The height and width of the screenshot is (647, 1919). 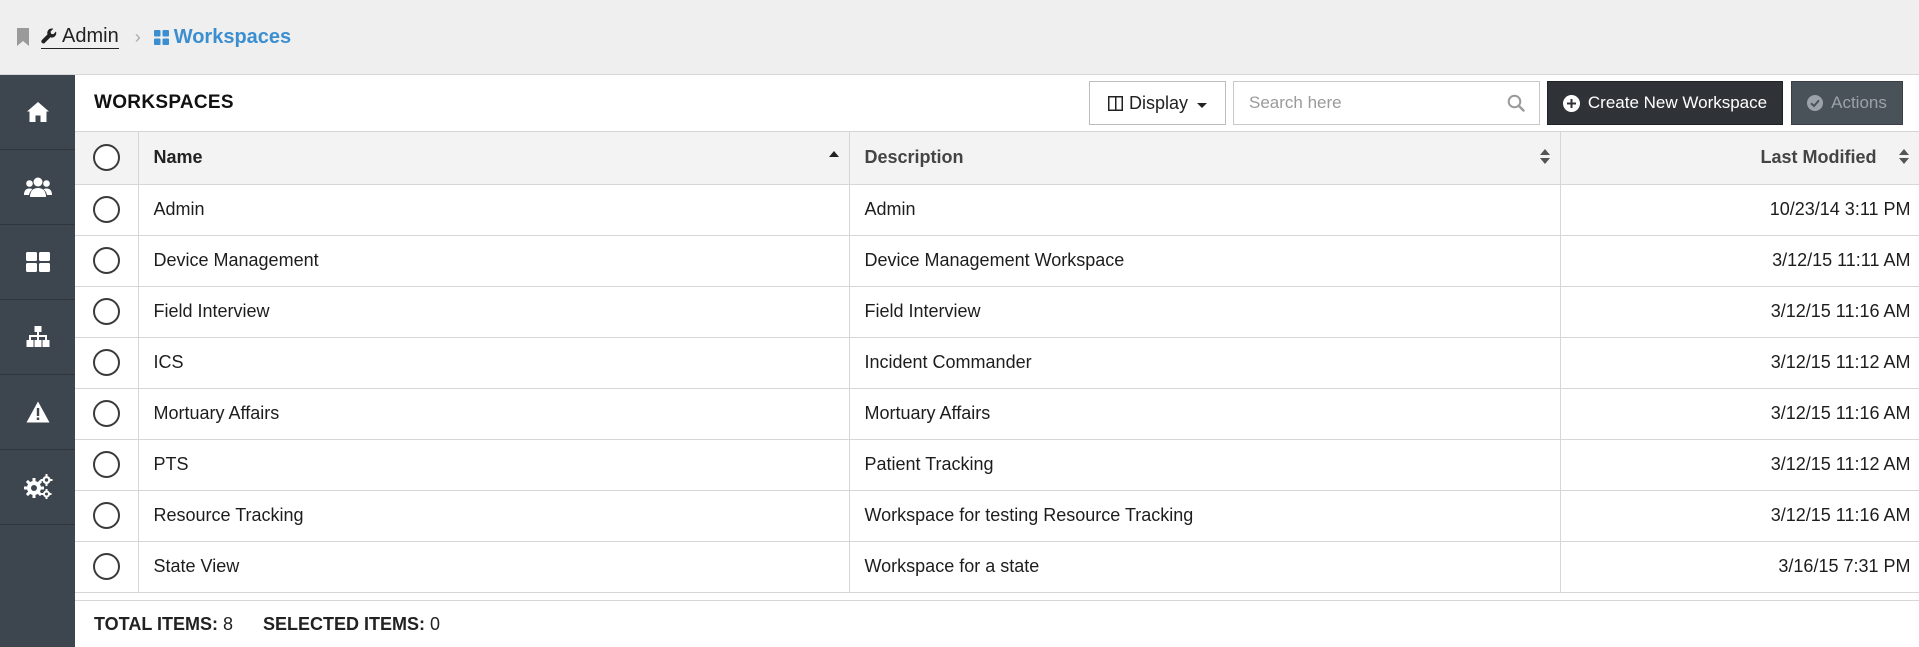 I want to click on sort-ascending-icon, so click(x=833, y=154).